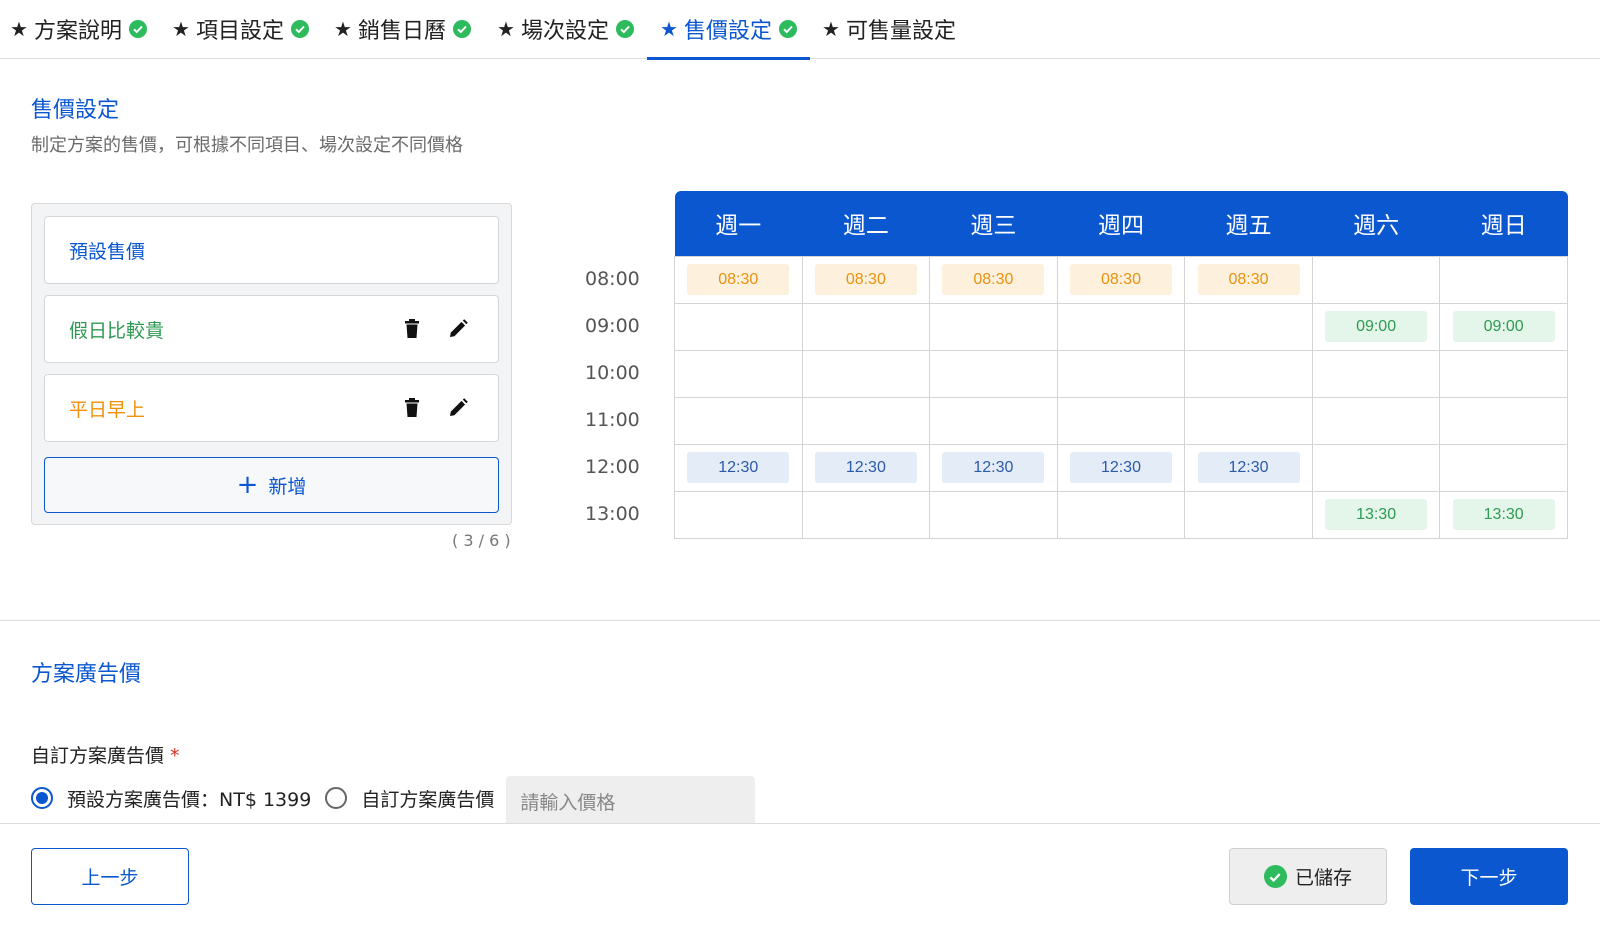 This screenshot has height=926, width=1600. I want to click on tab-item-settings: ★ 項目設定, so click(240, 29).